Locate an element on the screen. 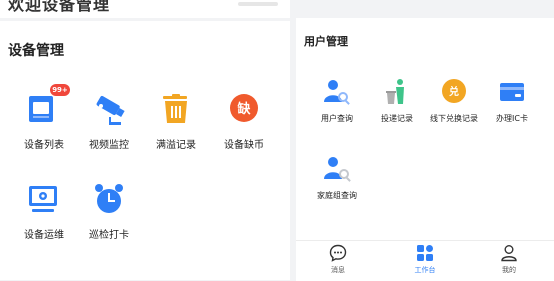 The image size is (554, 281). device-coin-shortage-label: 设备缺币 is located at coordinates (244, 145).